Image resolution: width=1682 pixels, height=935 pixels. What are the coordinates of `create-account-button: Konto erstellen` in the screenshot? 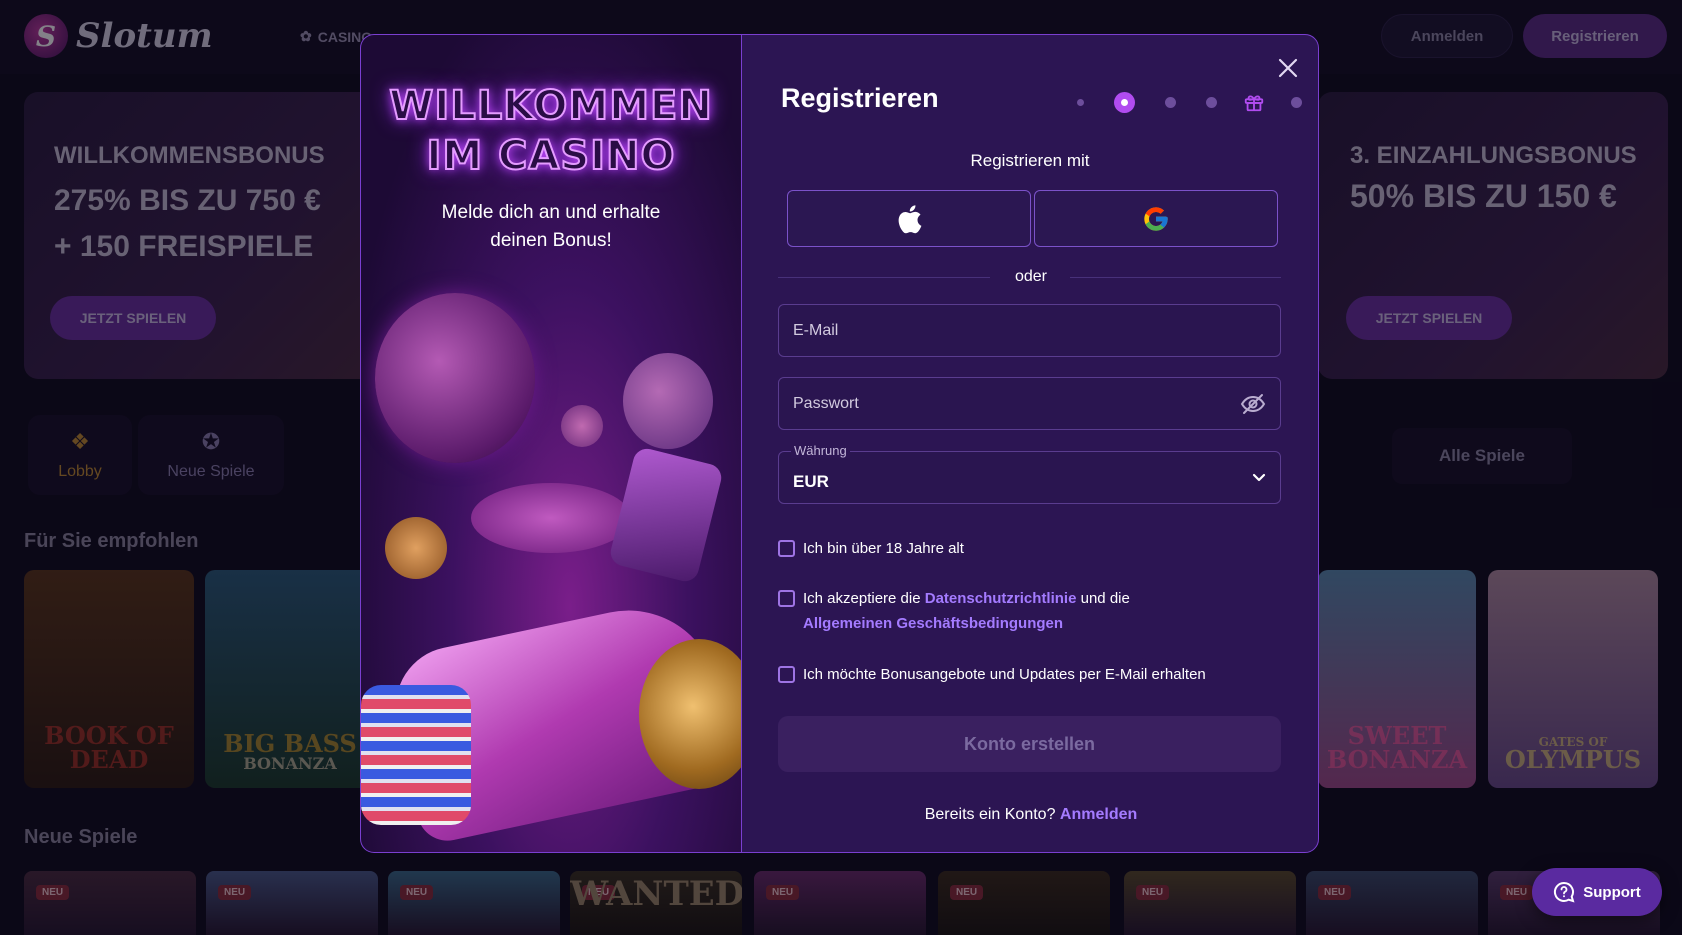 It's located at (1029, 744).